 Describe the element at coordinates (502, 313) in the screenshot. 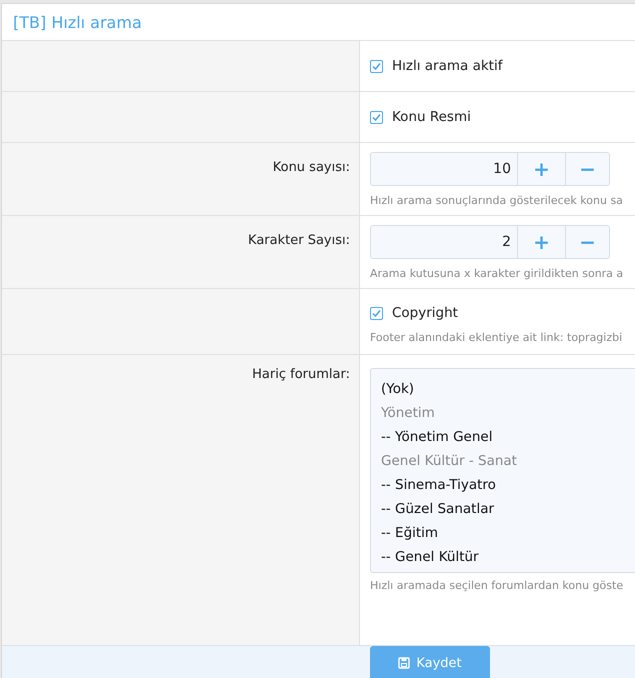

I see `checkbox-option: Copyright` at that location.